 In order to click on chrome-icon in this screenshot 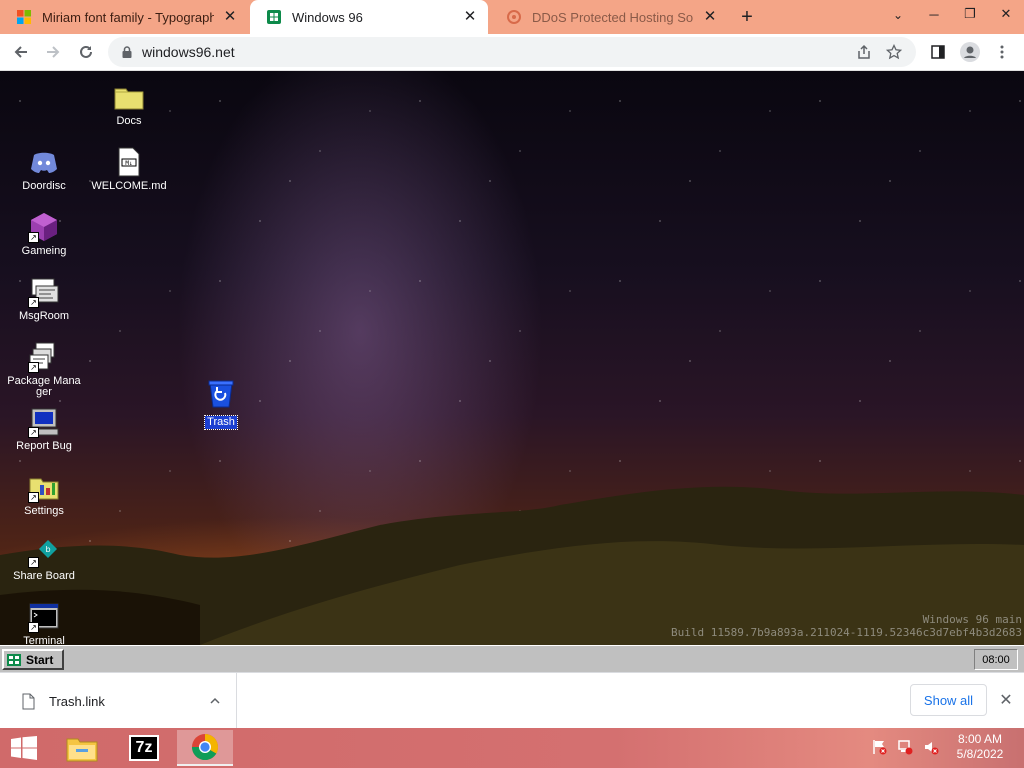, I will do `click(205, 747)`.